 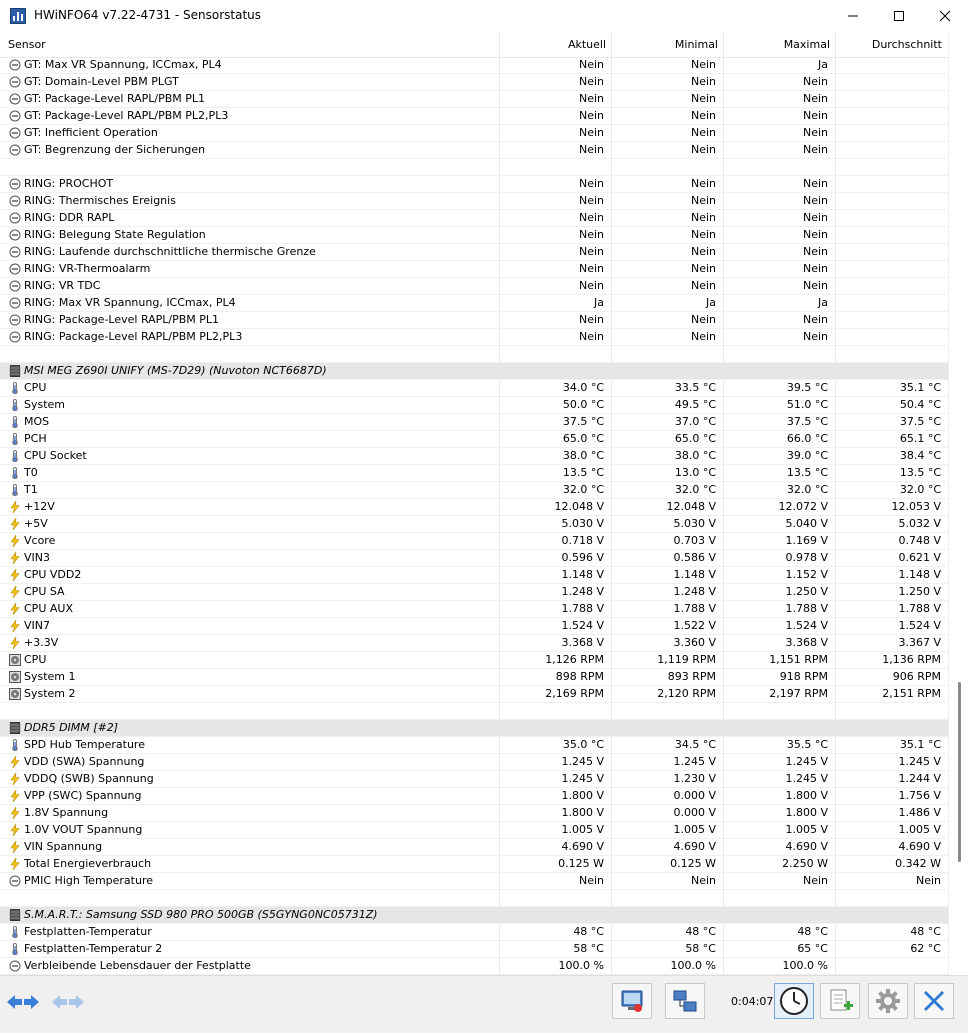 What do you see at coordinates (696, 44) in the screenshot?
I see `column-header-minimum: Minimal` at bounding box center [696, 44].